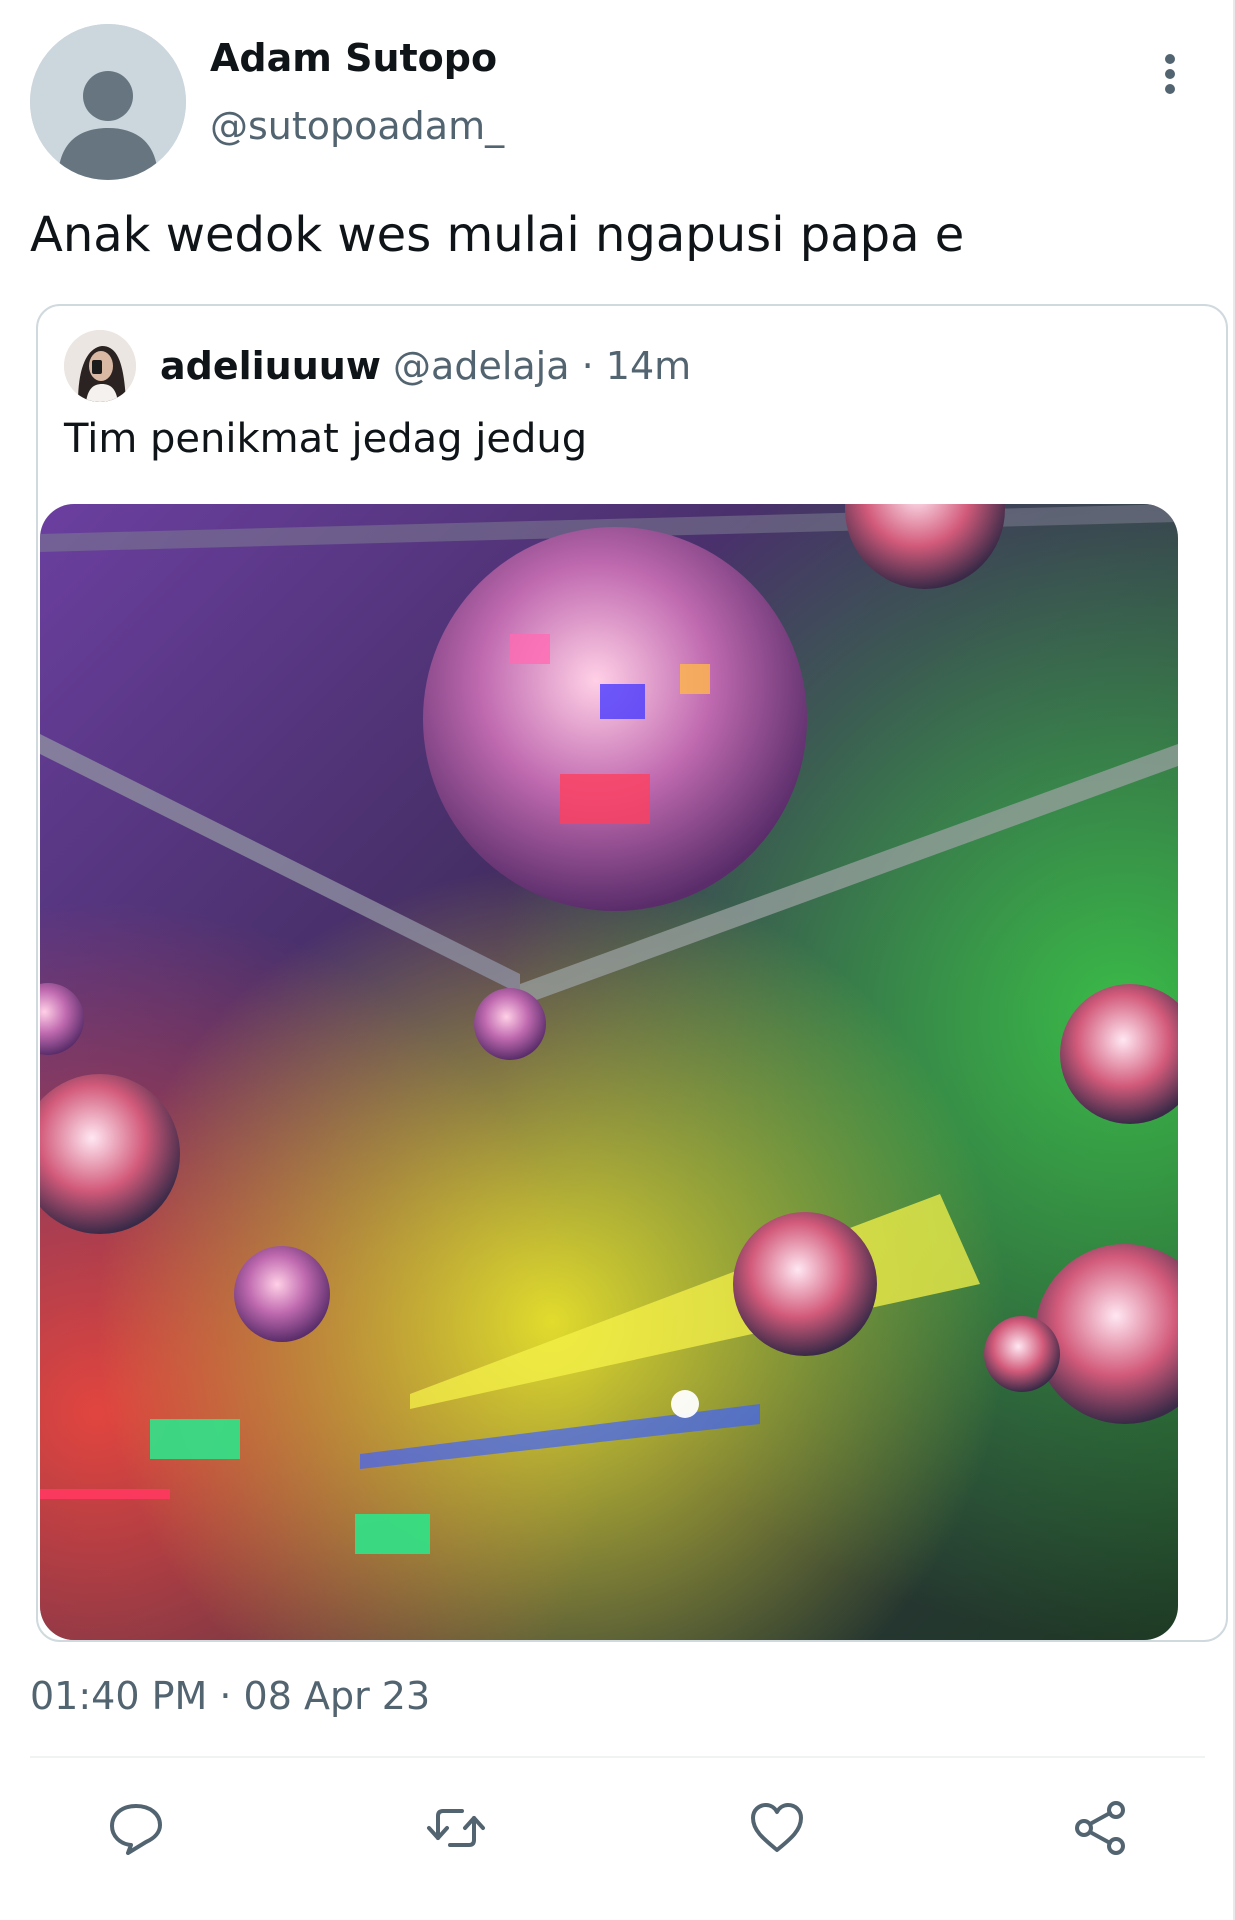 This screenshot has height=1920, width=1235. I want to click on quoted-tweet-text: Tim penikmat jedag jedug, so click(326, 439).